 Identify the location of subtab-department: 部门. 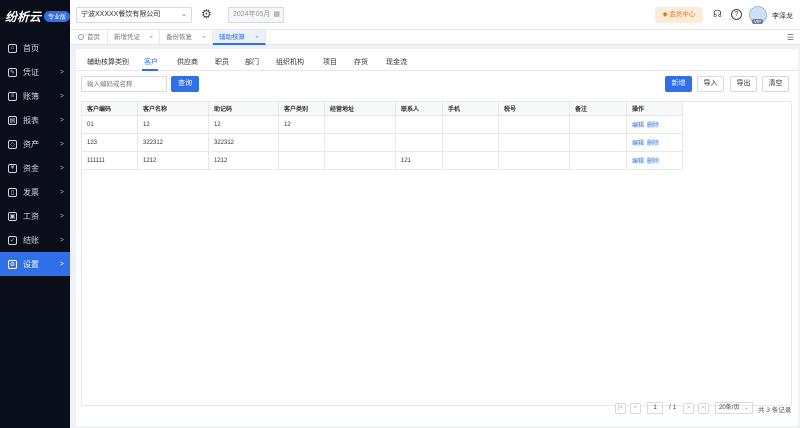
(252, 62).